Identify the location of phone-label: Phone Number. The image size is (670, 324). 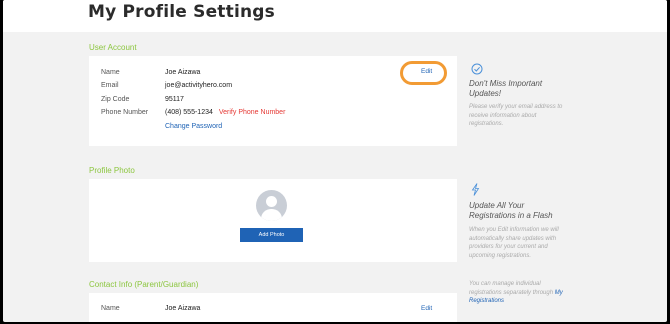
(125, 112).